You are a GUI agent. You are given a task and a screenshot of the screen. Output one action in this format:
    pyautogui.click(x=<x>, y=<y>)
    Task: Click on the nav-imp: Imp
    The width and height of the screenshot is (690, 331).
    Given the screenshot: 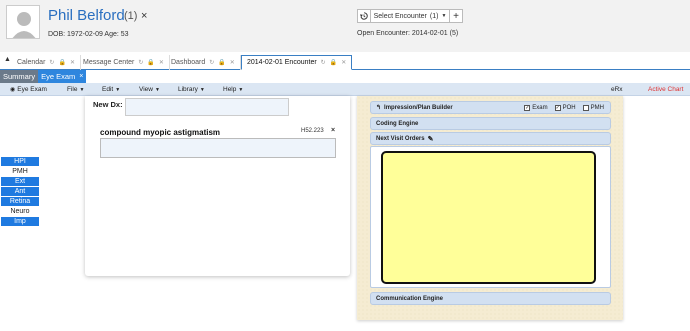 What is the action you would take?
    pyautogui.click(x=20, y=221)
    